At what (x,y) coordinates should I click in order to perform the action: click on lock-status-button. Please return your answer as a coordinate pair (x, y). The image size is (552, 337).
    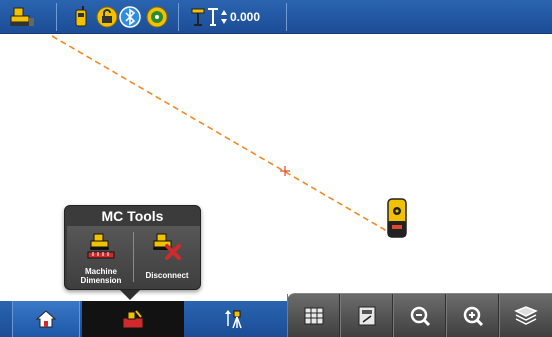
    Looking at the image, I should click on (107, 17).